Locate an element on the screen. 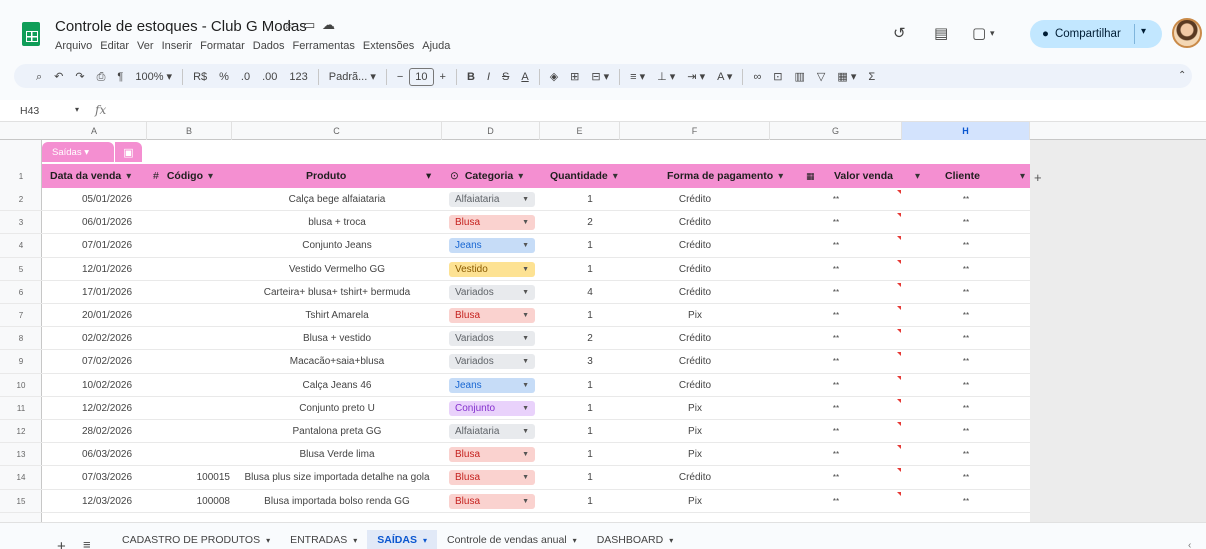 The image size is (1206, 549). all-sheets-icon: ≡ is located at coordinates (87, 543).